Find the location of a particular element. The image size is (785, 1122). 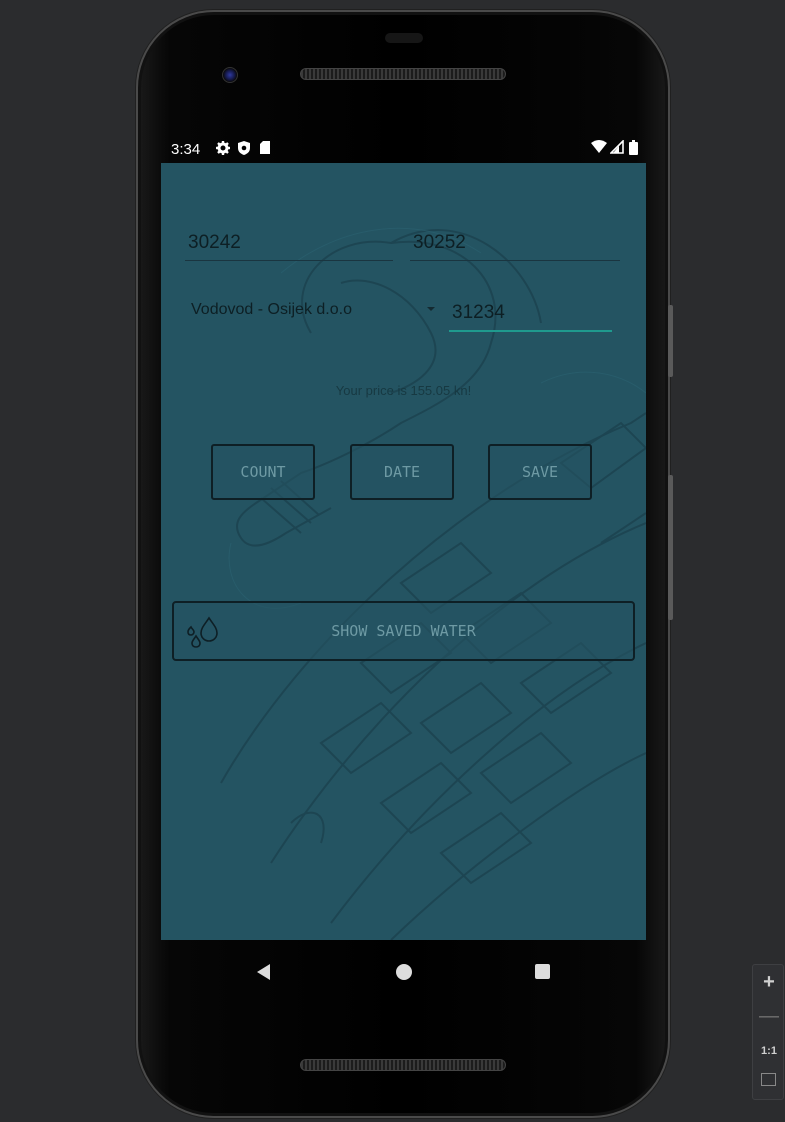

settings-icon is located at coordinates (223, 149).